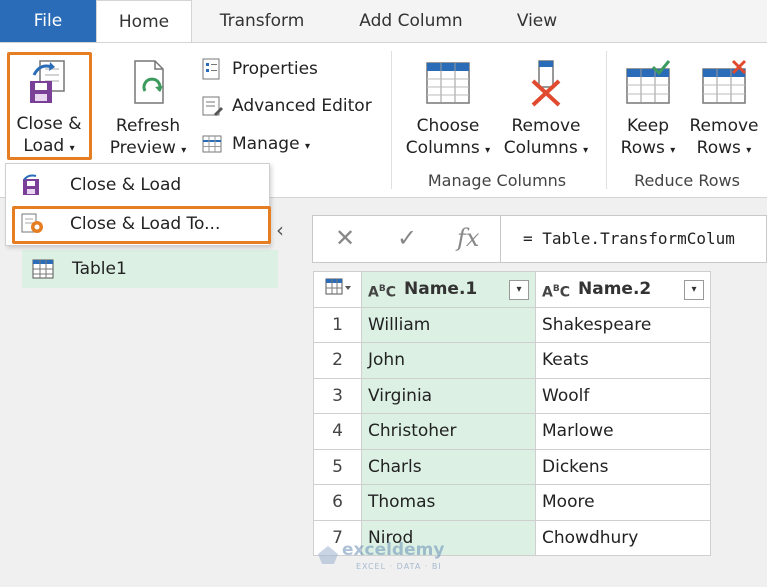  I want to click on remove-columns-button: Remove Columns ▾, so click(546, 106).